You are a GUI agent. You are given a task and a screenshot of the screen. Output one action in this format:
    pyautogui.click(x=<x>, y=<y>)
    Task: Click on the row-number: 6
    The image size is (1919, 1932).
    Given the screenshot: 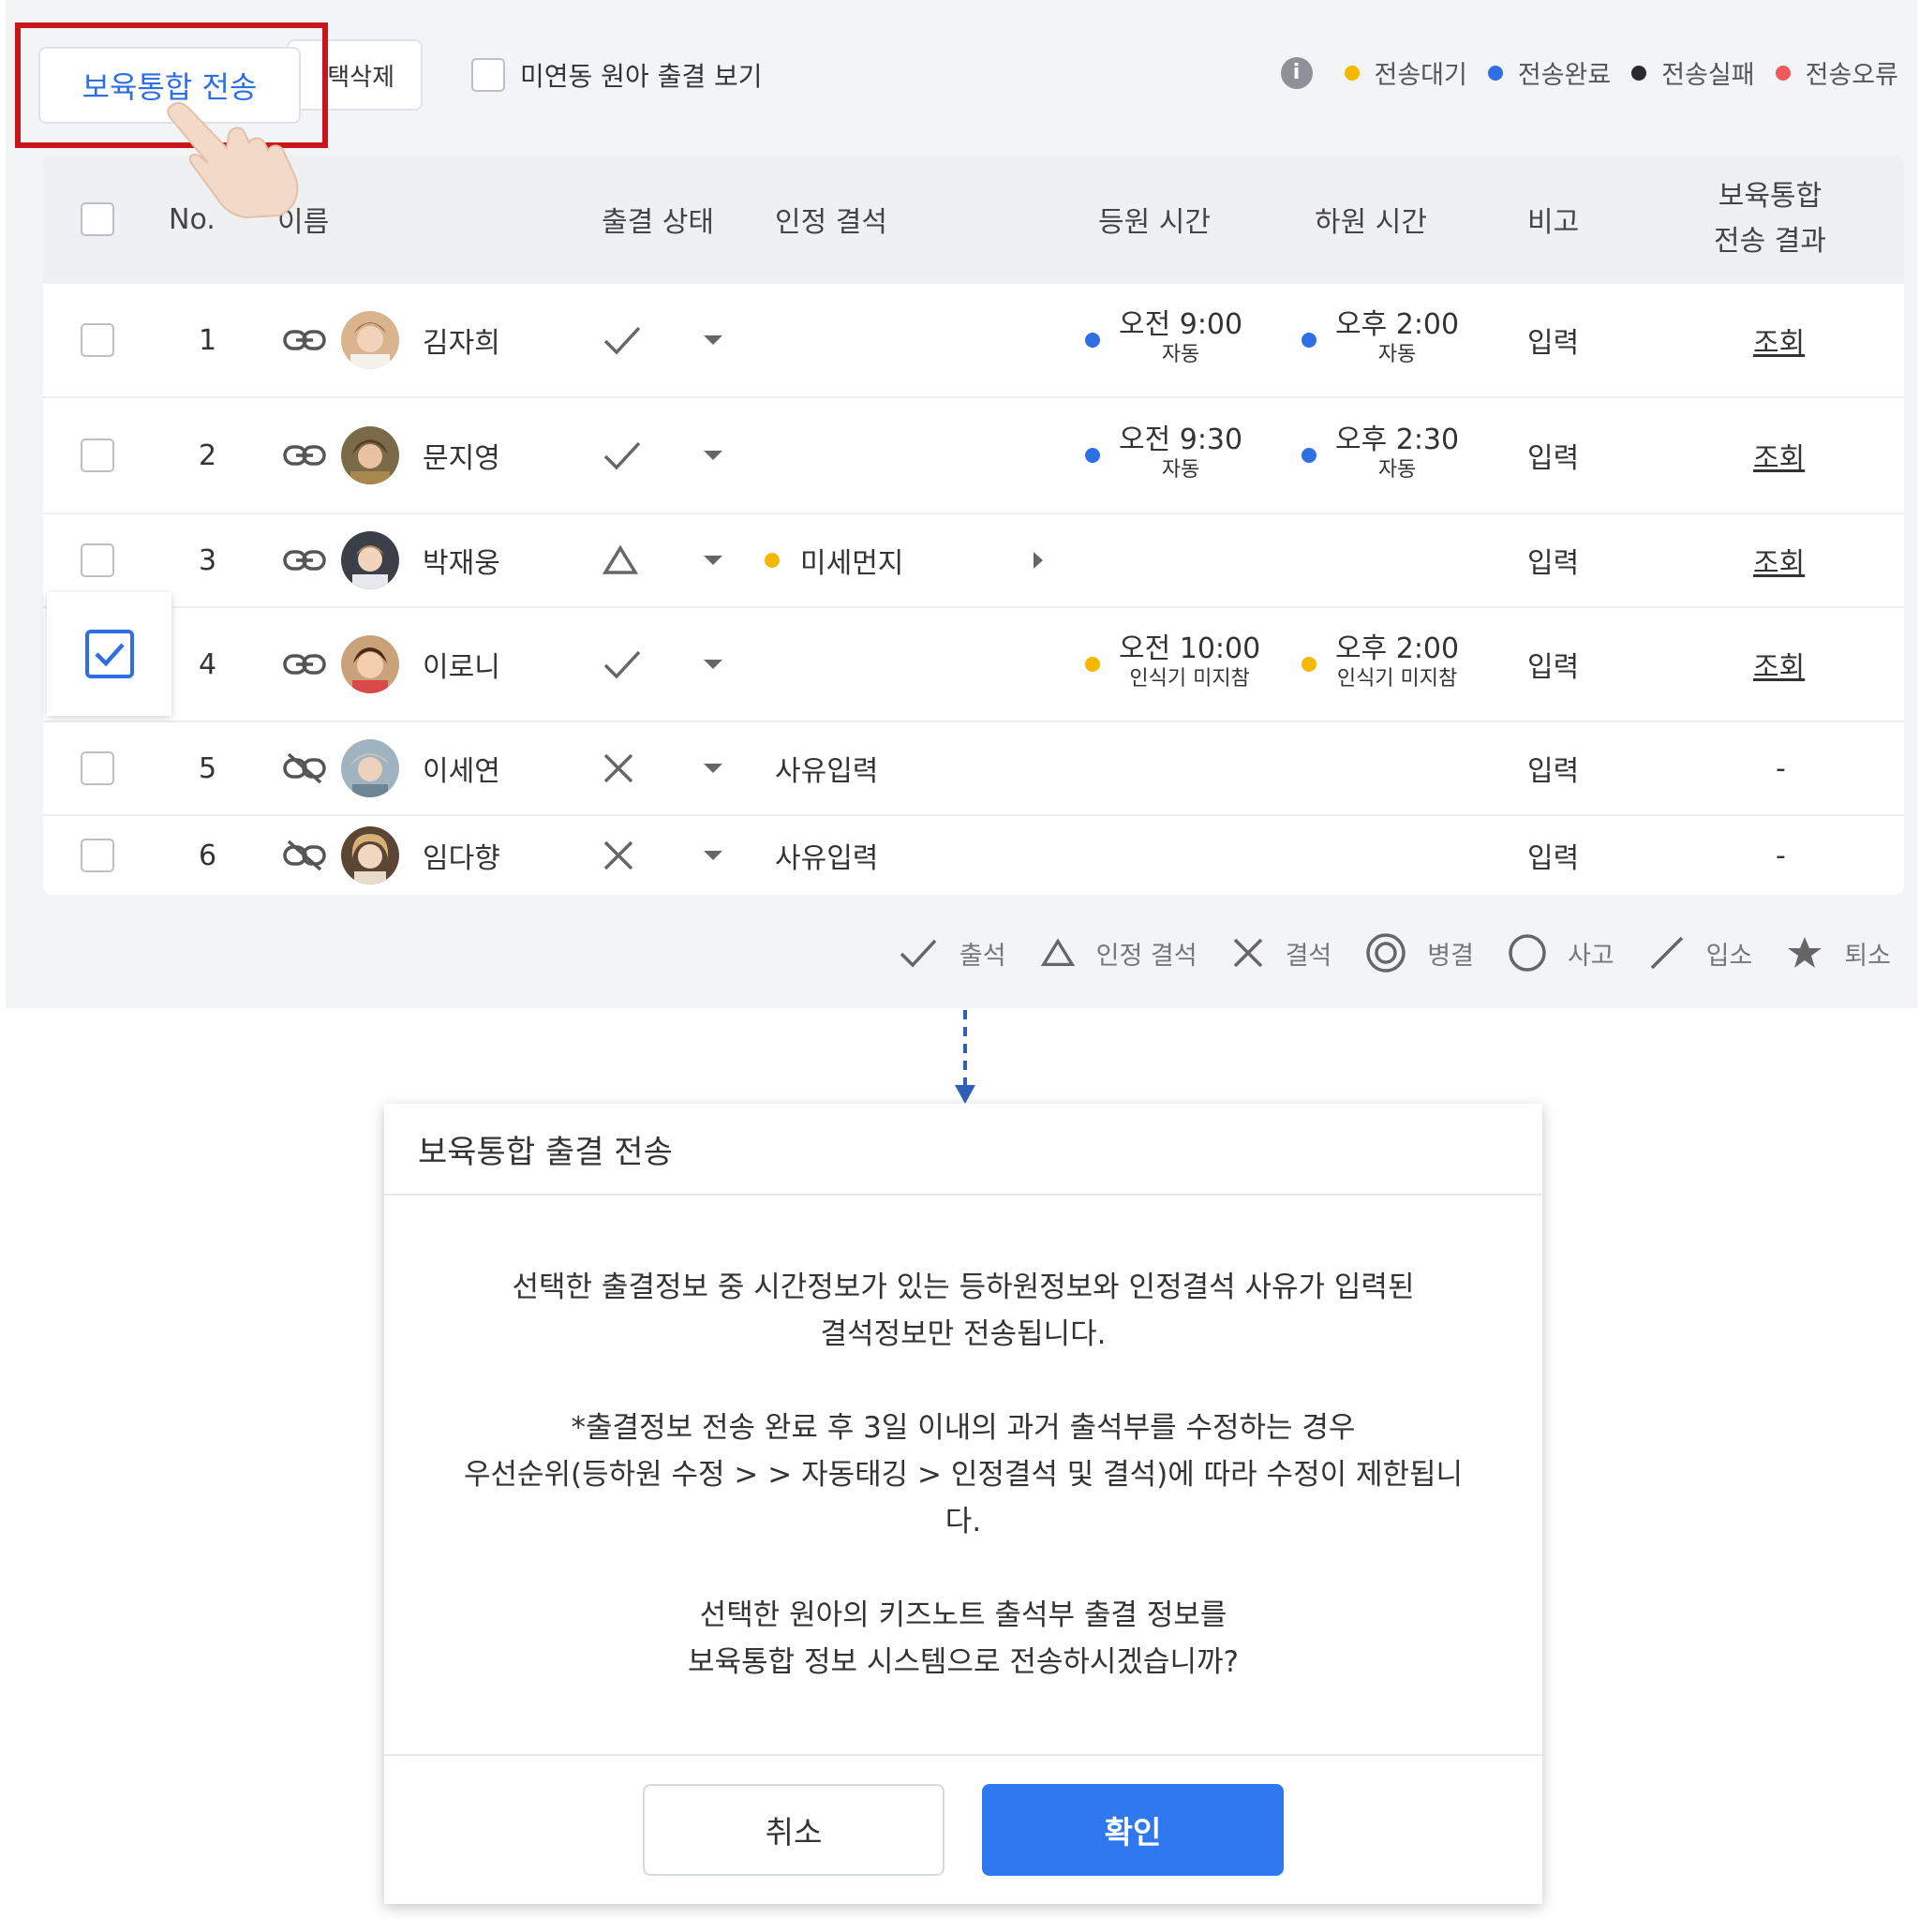 What is the action you would take?
    pyautogui.click(x=208, y=856)
    